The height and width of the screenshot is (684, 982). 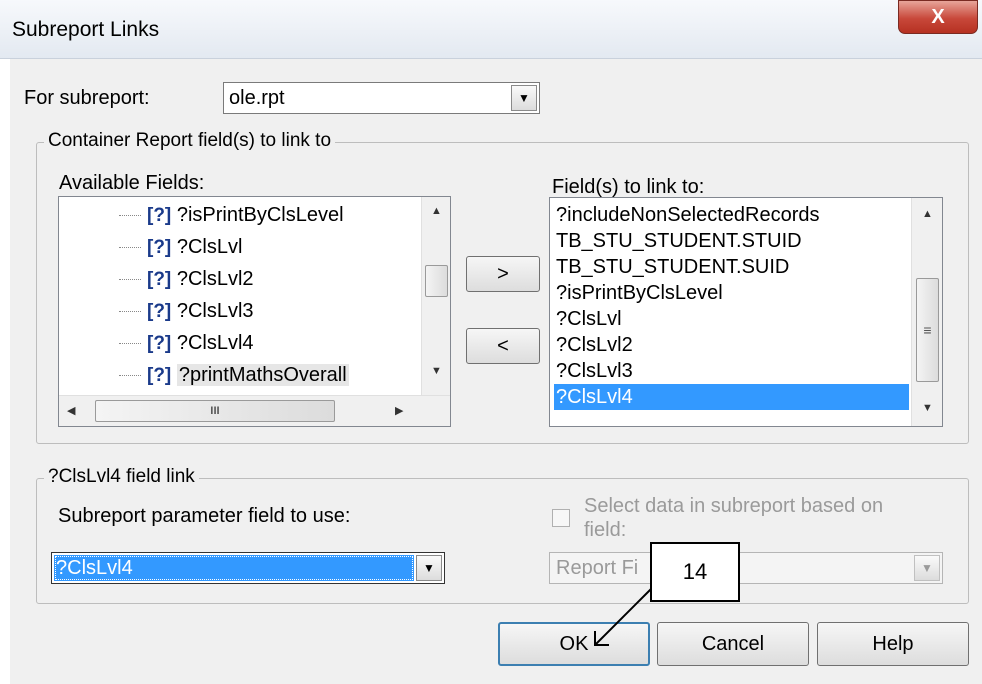 I want to click on tree-item: [?] ?ClsLvl4, so click(x=186, y=343).